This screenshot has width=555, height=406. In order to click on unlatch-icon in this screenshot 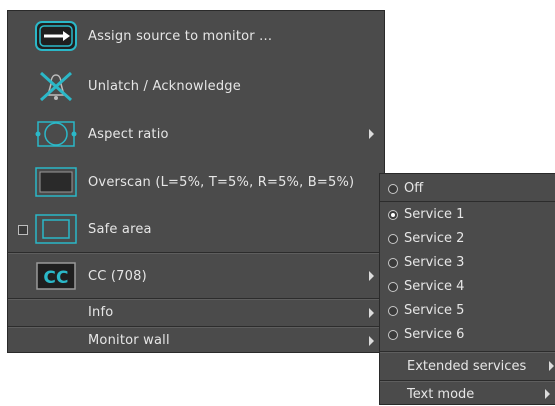, I will do `click(56, 86)`.